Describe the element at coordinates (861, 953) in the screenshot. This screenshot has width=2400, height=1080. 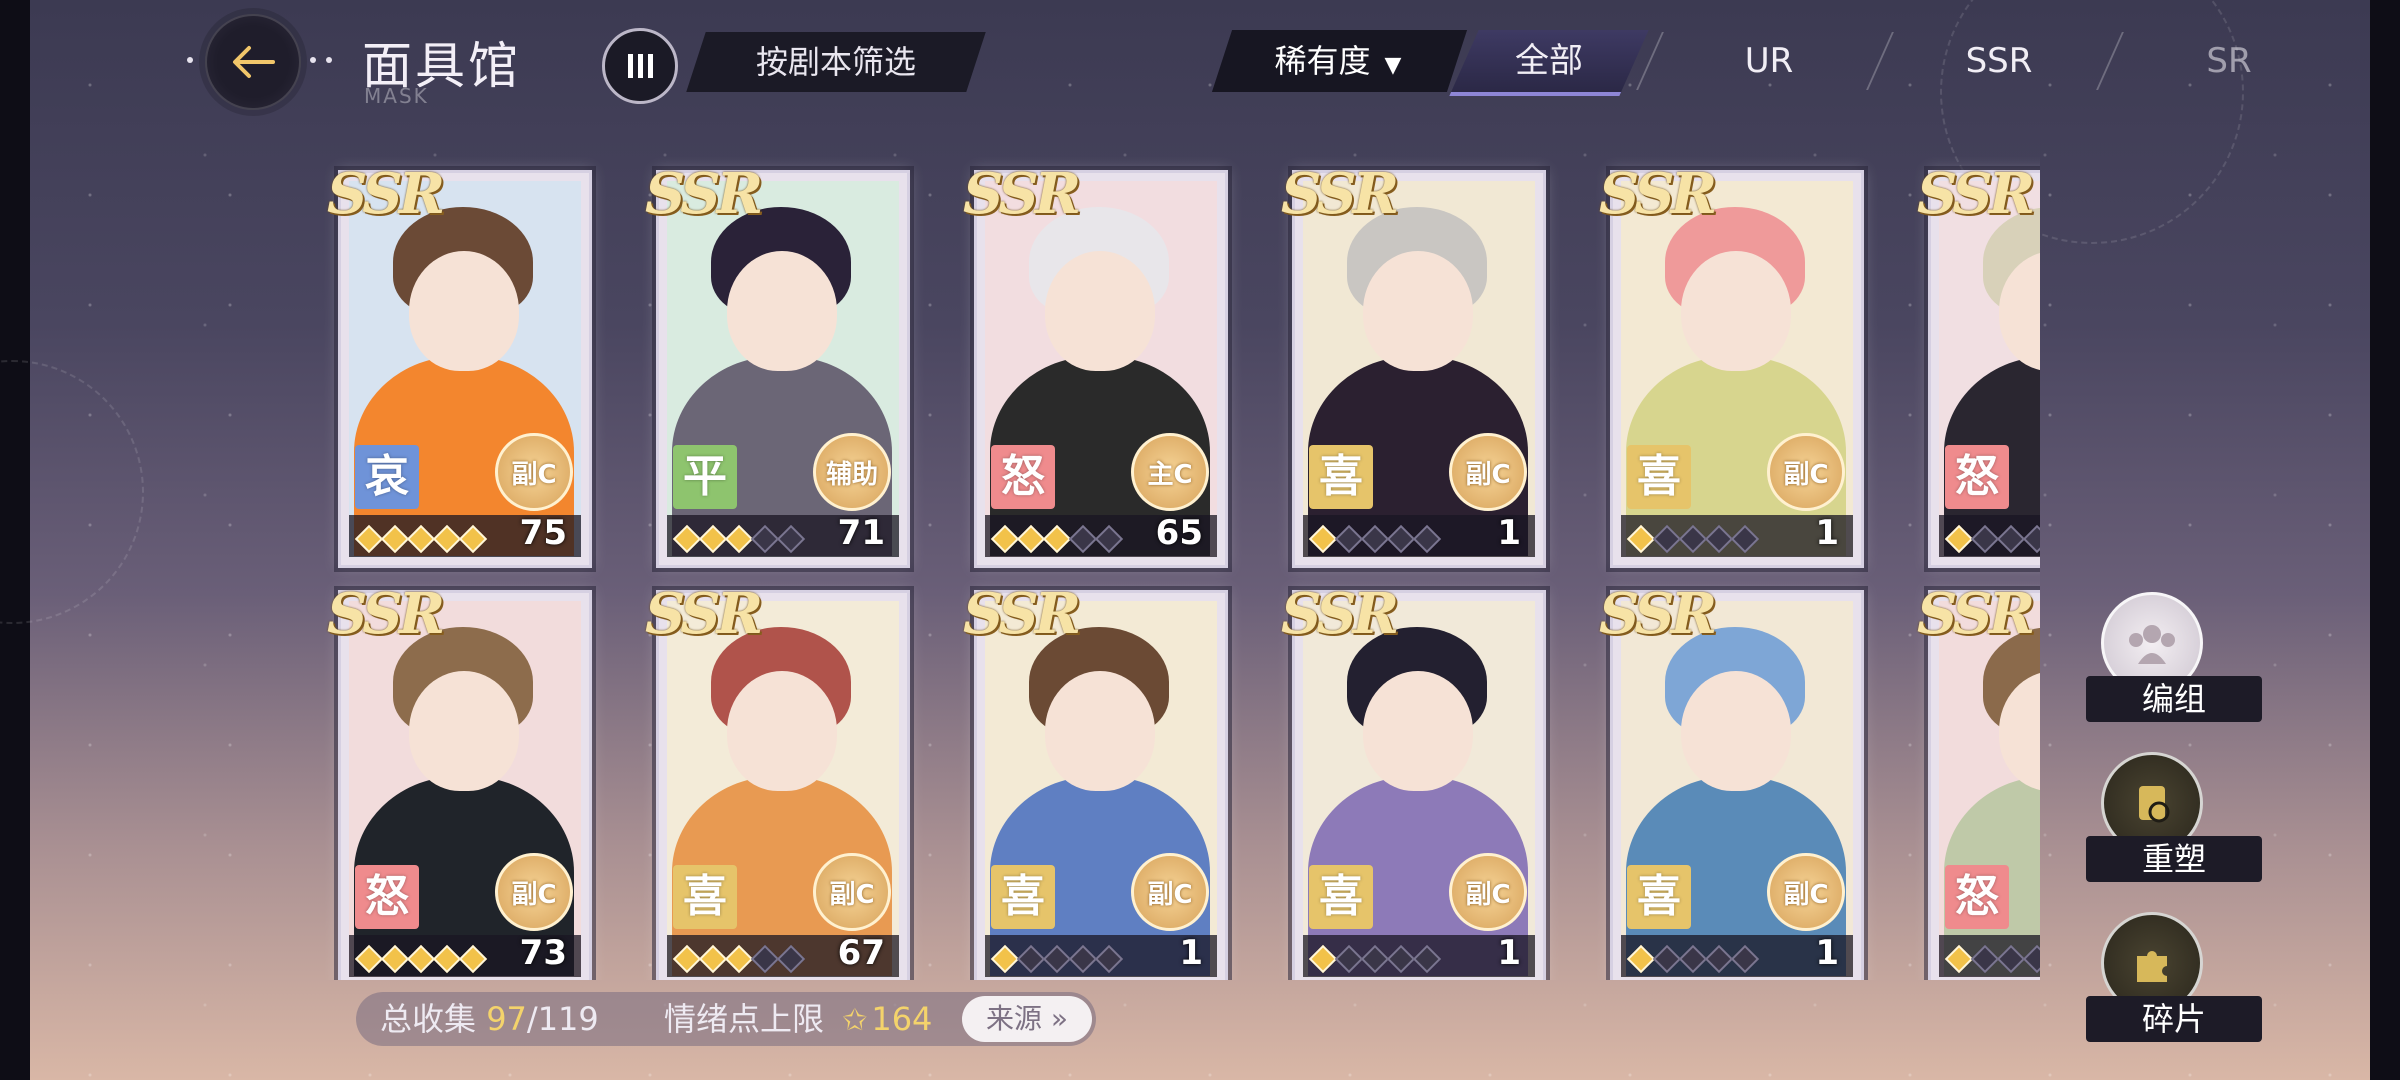
I see `card-level: 67` at that location.